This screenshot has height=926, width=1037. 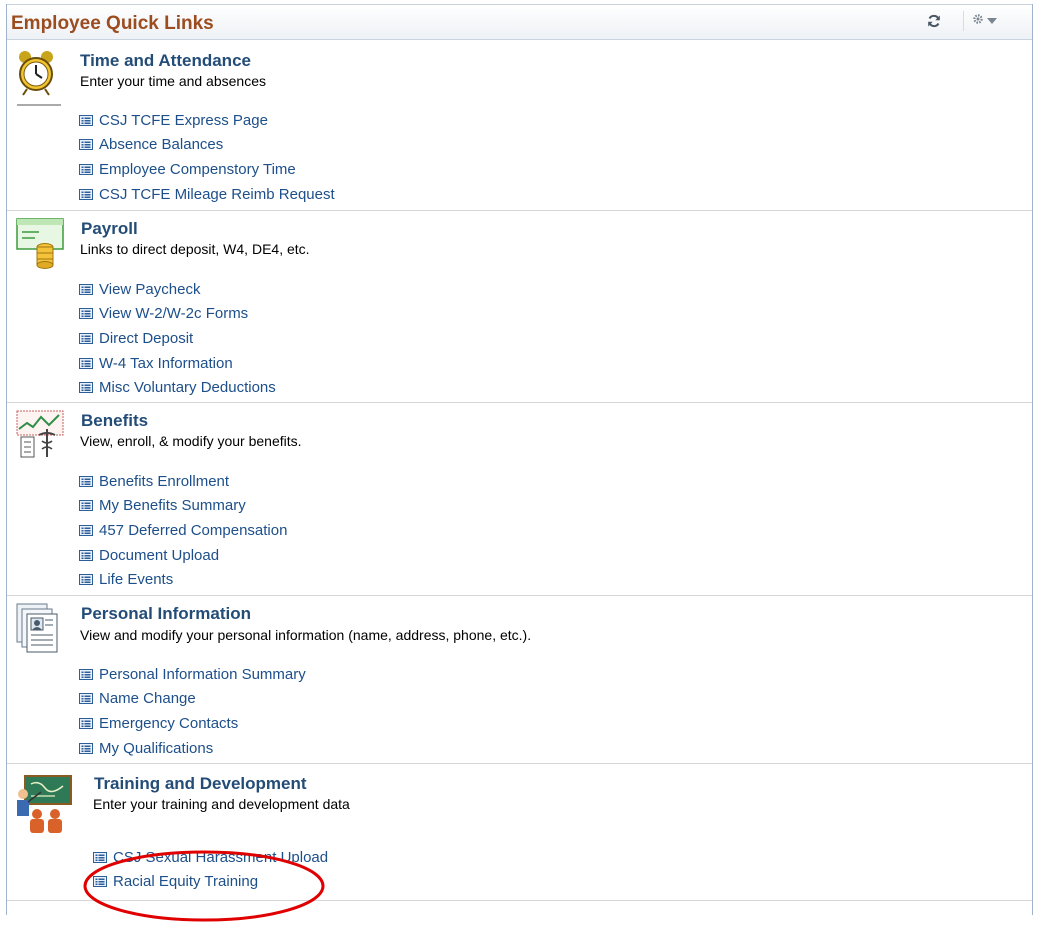 I want to click on link-document-upload: Document Upload, so click(x=183, y=555).